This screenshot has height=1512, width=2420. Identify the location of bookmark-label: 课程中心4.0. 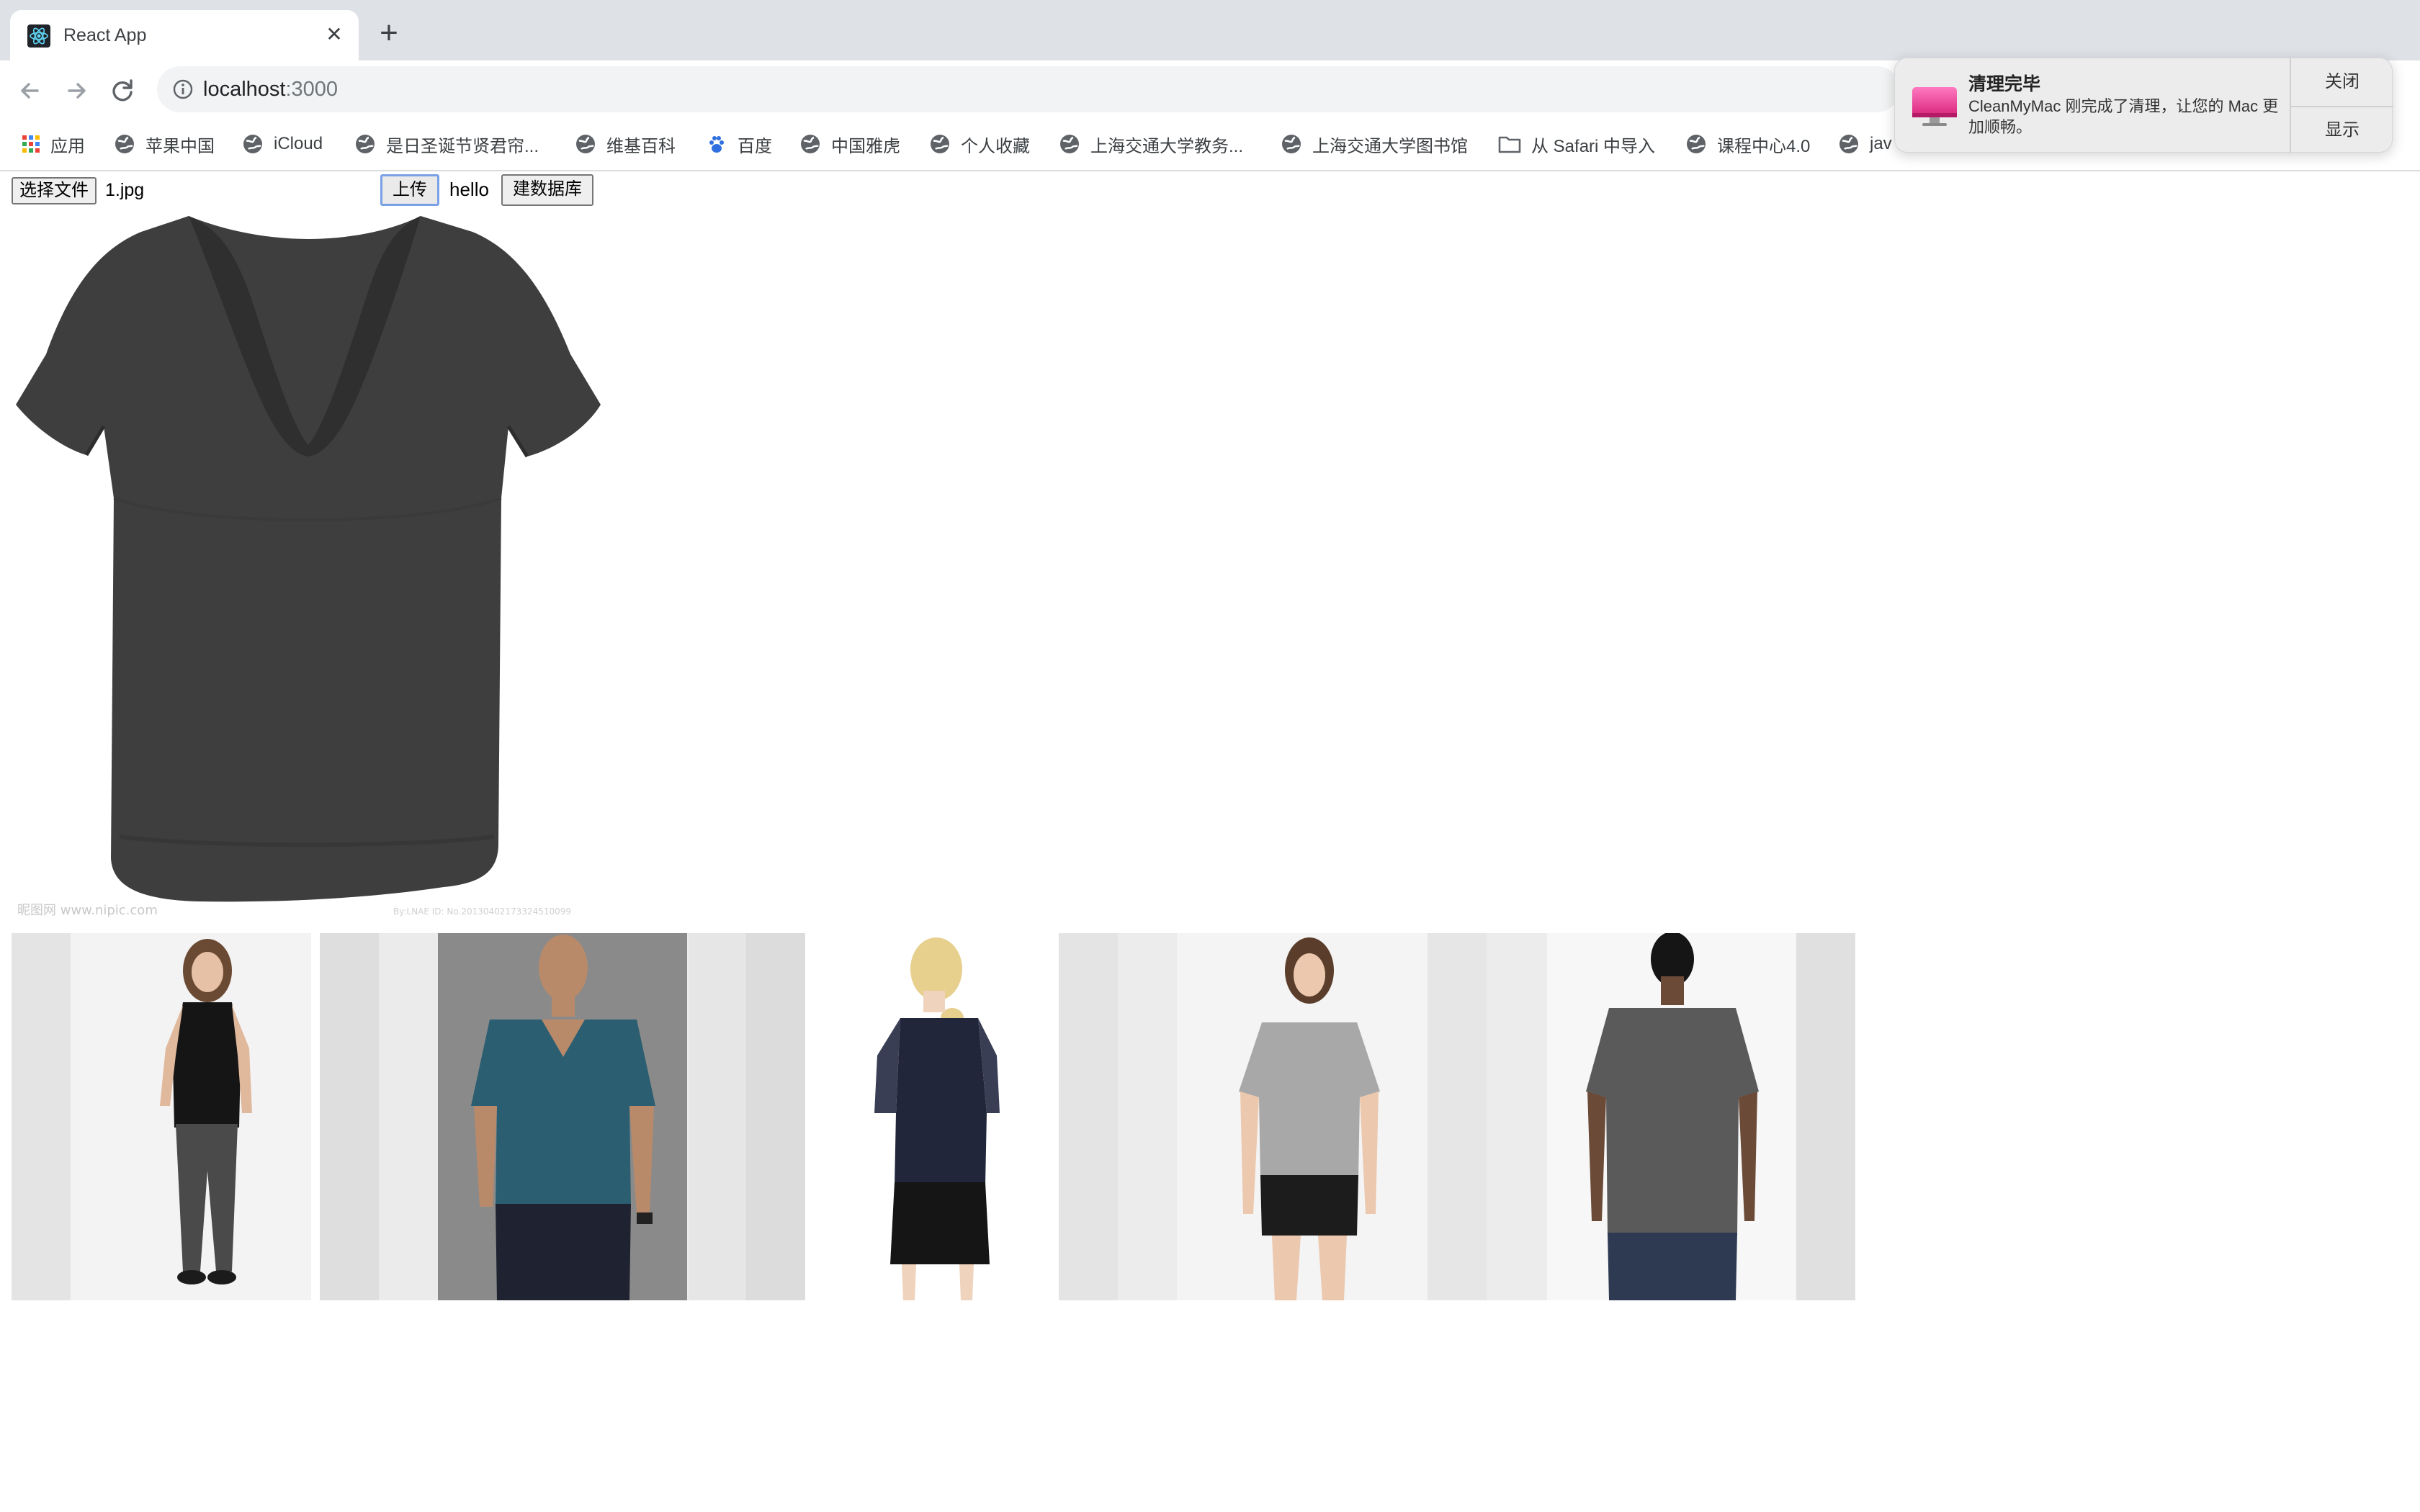
(1764, 146).